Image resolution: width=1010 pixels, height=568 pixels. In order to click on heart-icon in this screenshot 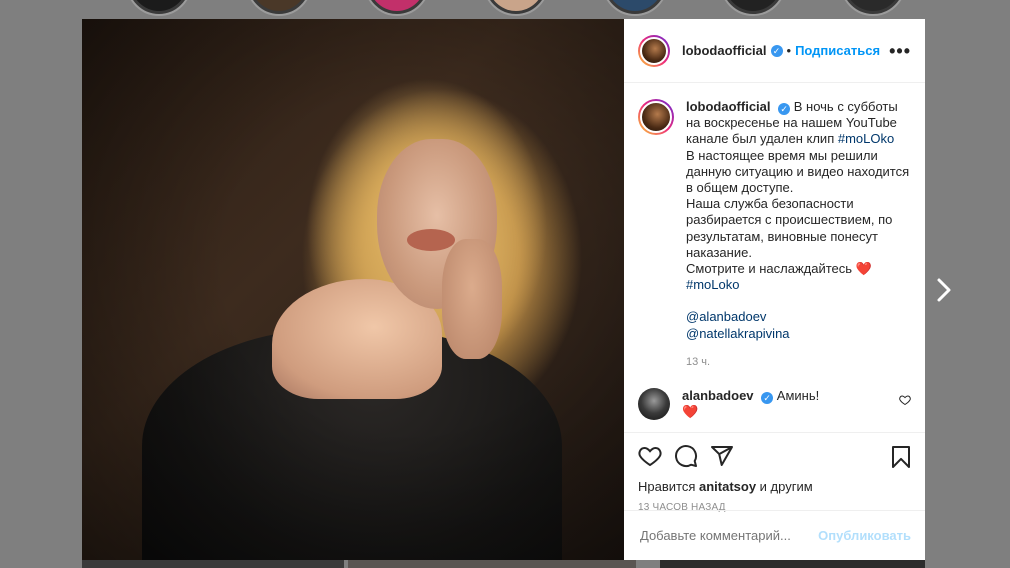, I will do `click(650, 456)`.